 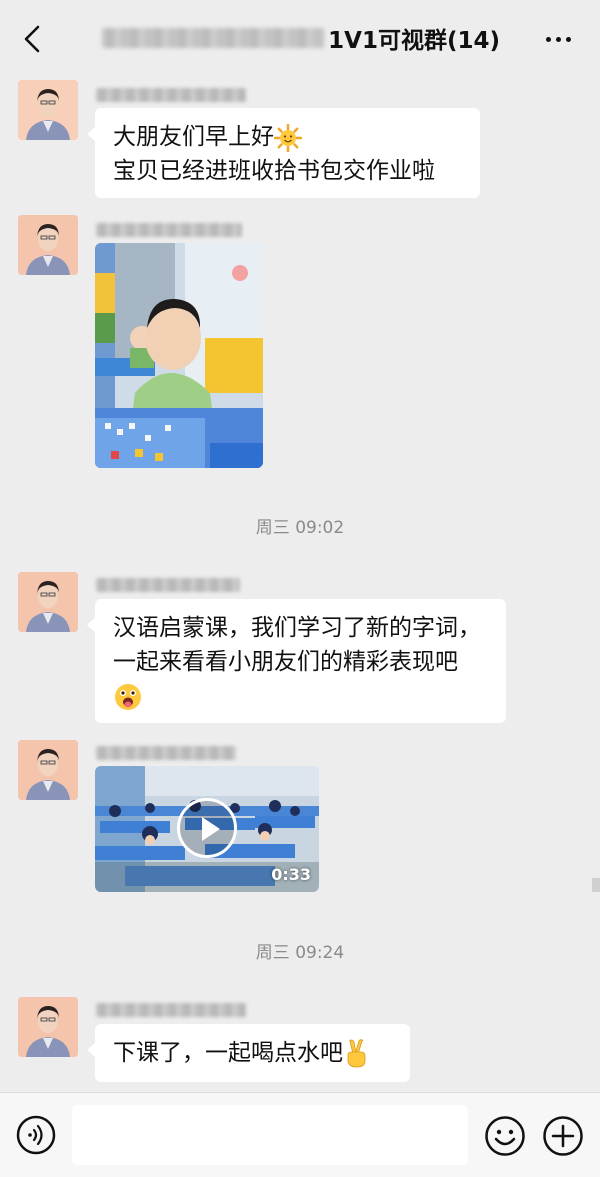 I want to click on message-text-line: 宝贝已经进班收拾书包交作业啦, so click(x=274, y=171).